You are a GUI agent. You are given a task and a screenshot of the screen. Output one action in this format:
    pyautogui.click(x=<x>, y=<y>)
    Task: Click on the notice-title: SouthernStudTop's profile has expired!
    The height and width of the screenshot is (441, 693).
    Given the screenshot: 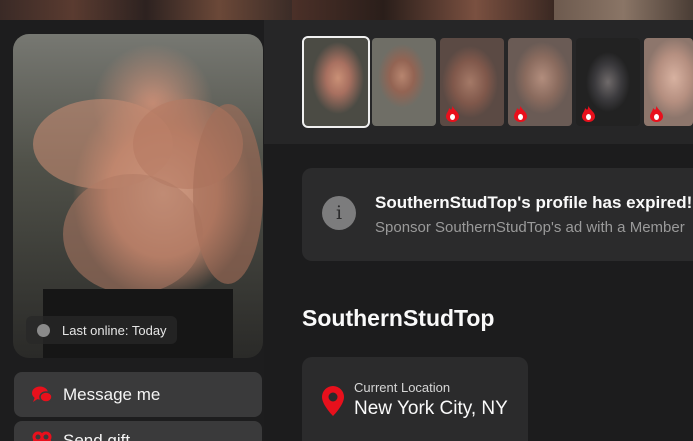 What is the action you would take?
    pyautogui.click(x=534, y=202)
    